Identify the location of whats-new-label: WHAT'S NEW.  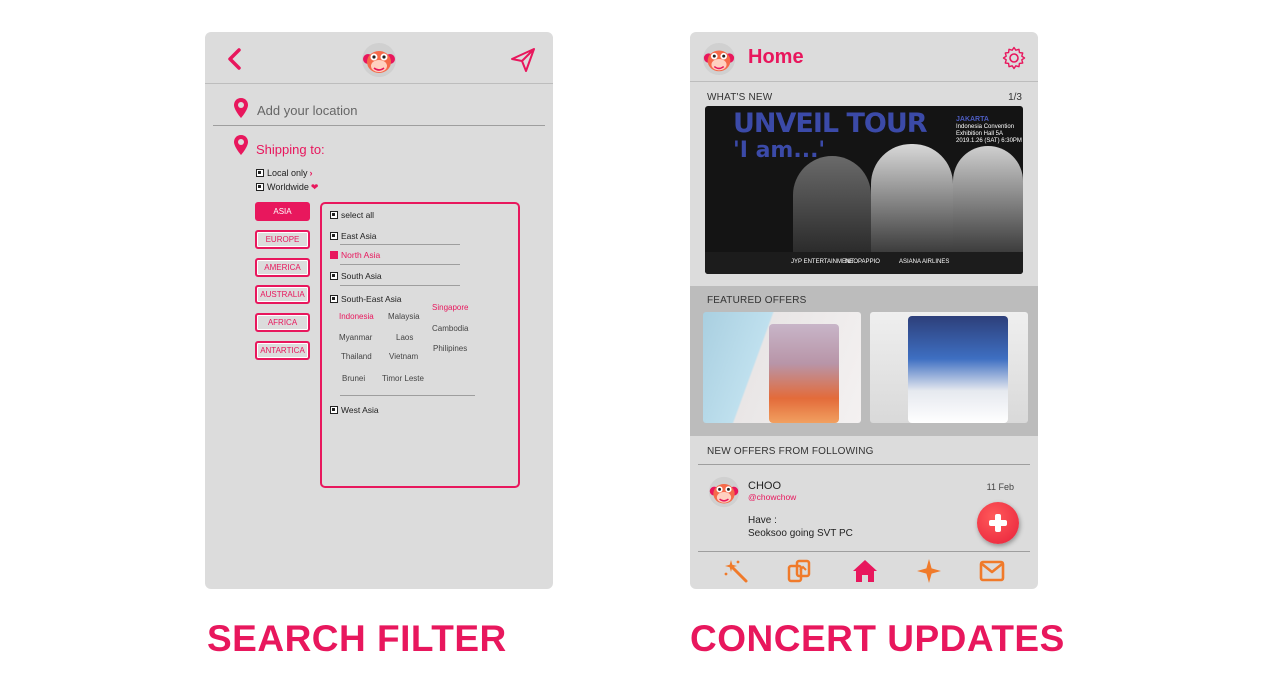
(740, 97).